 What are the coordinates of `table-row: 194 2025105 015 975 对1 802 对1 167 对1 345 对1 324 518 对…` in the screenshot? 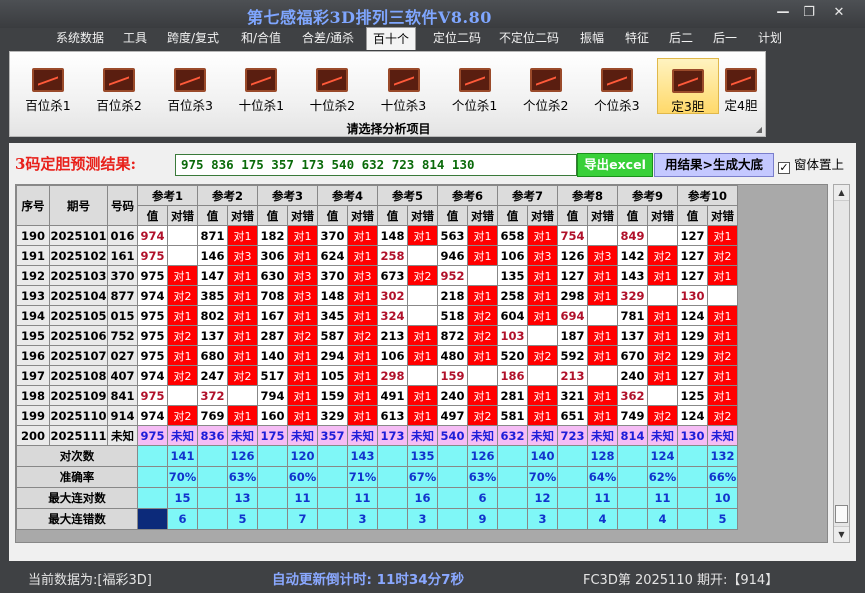 It's located at (377, 315).